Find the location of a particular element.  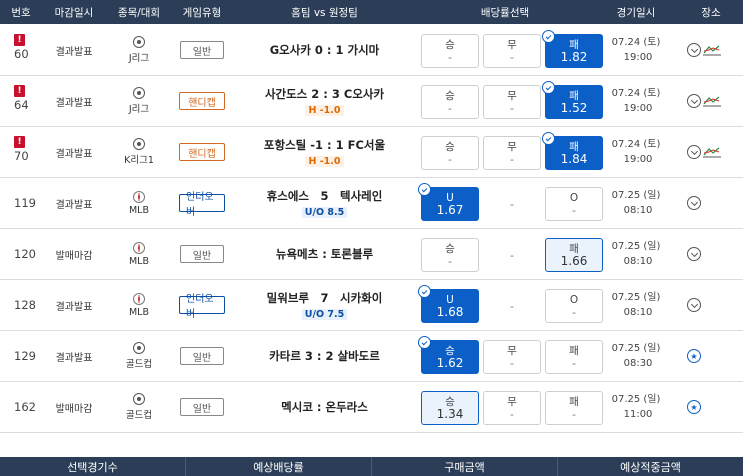

teams-cell: 포항스틸 -1 : 1 FC서울 H -1.0 is located at coordinates (324, 152).